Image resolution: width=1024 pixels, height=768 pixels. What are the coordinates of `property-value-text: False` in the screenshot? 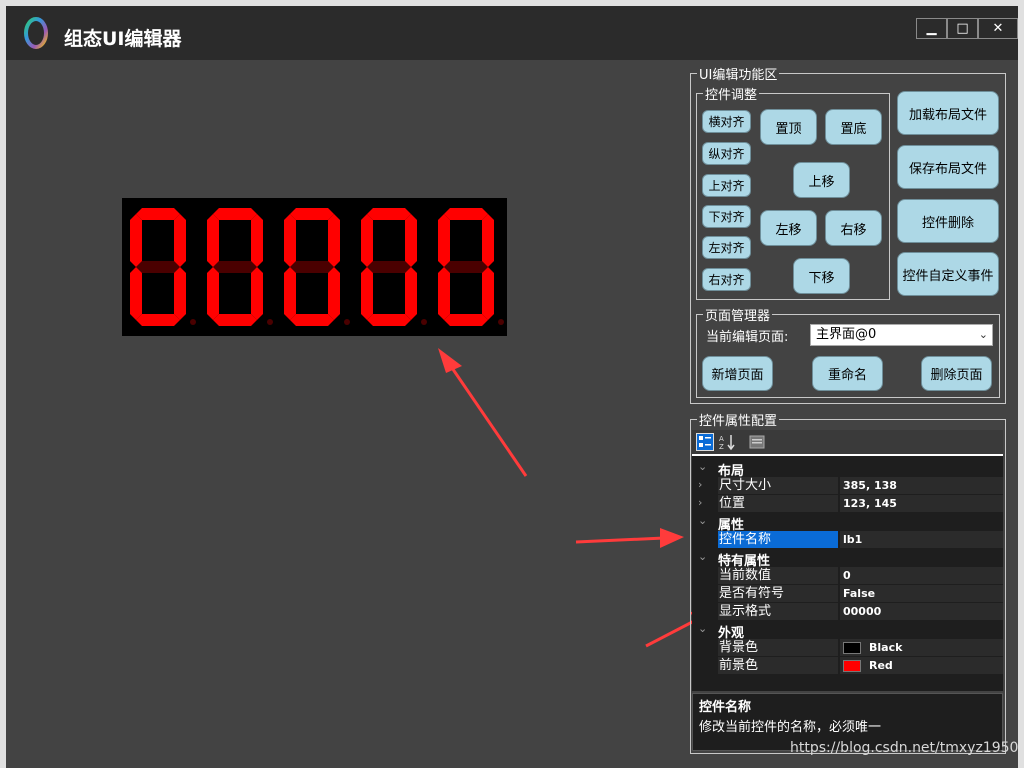 It's located at (859, 593).